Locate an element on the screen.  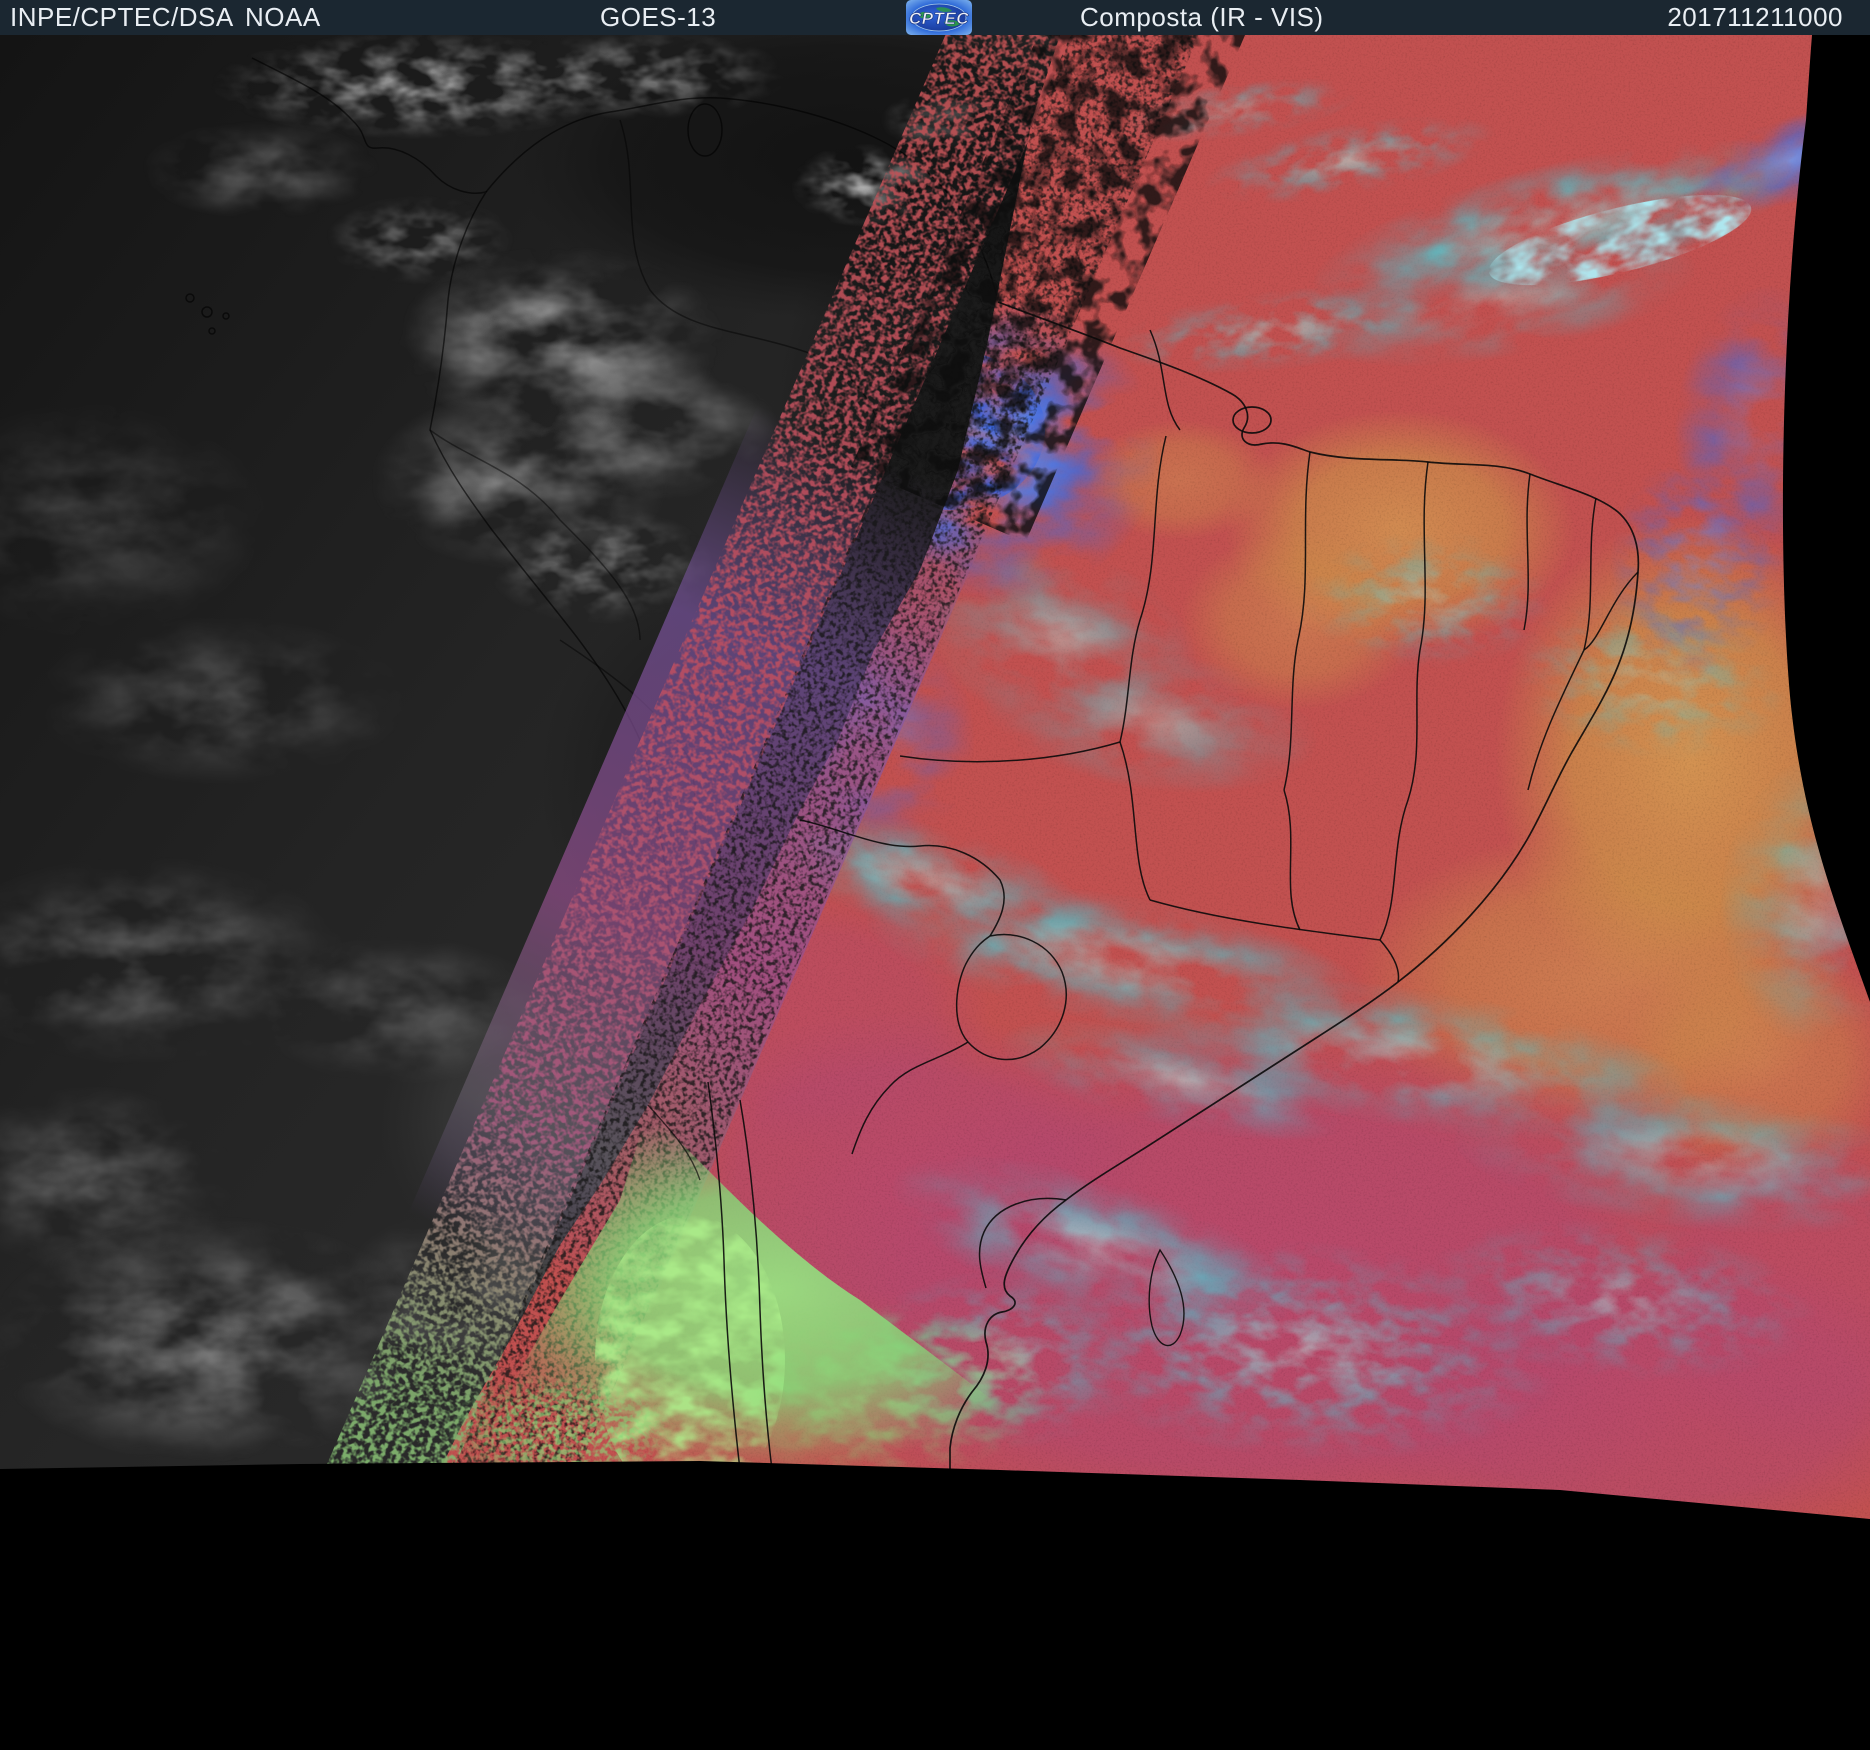
noaa-label: NOAA is located at coordinates (283, 17).